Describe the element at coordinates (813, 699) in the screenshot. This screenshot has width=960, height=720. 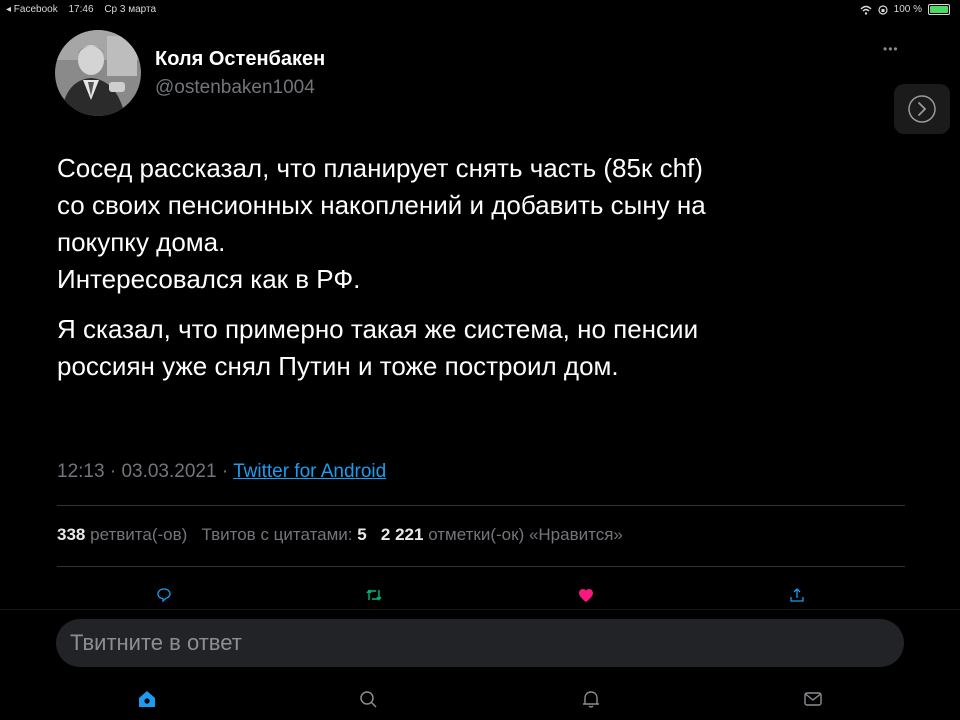
I see `messages-icon` at that location.